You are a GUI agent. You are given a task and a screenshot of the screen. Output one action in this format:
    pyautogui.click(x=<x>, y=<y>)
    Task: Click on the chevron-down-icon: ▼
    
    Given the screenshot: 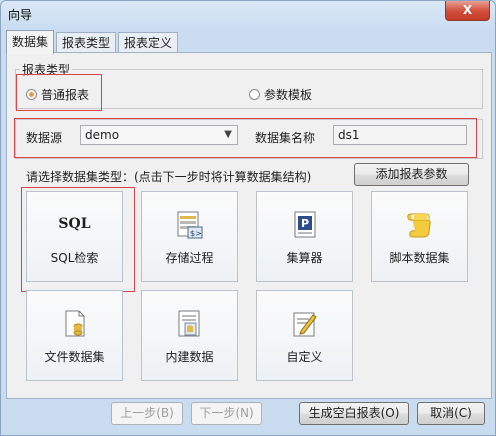 What is the action you would take?
    pyautogui.click(x=228, y=134)
    